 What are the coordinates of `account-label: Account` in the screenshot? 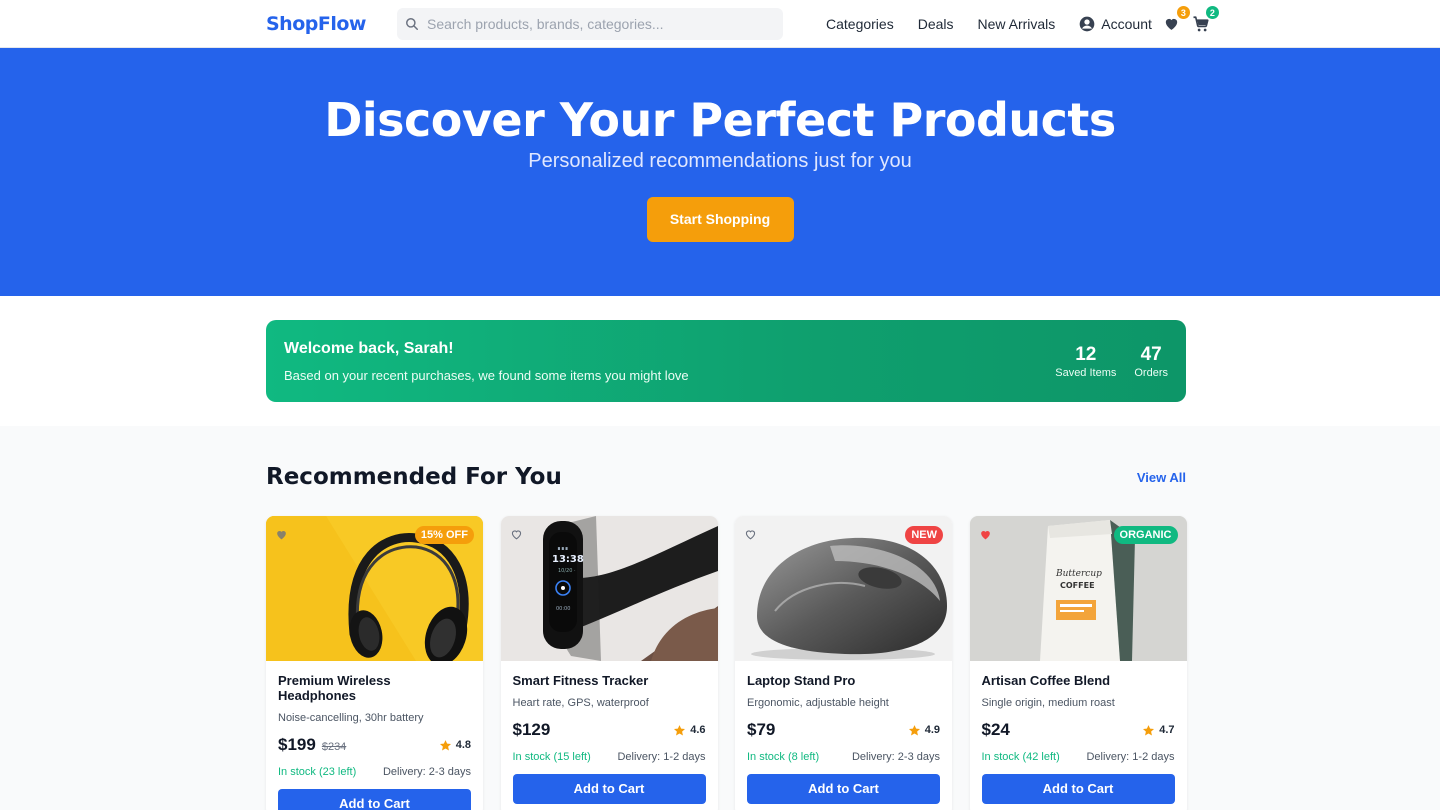 It's located at (1126, 24).